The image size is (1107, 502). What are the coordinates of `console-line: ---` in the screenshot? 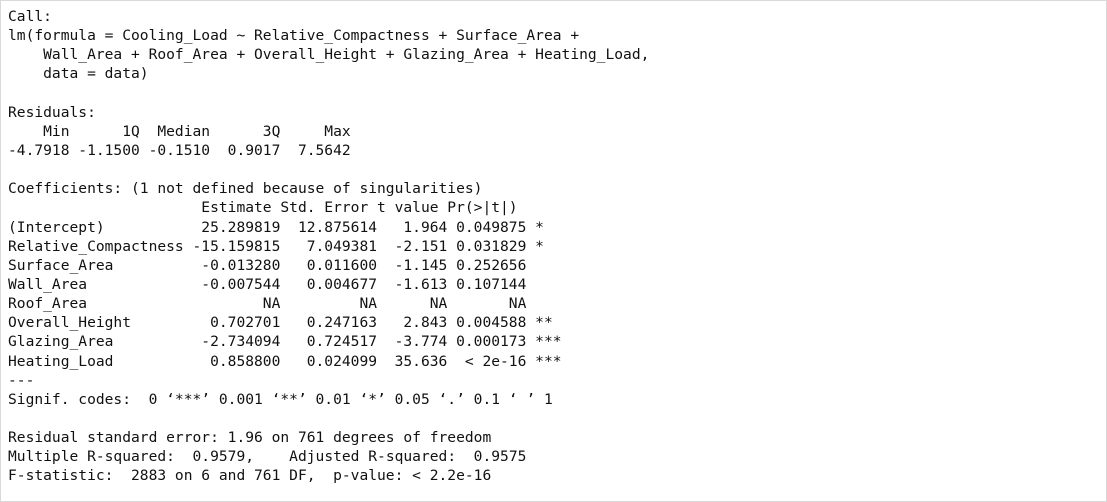 It's located at (21, 380).